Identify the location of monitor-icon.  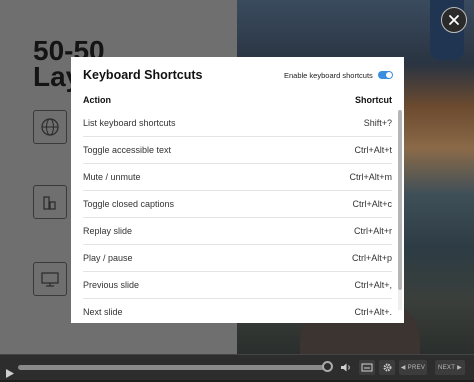
(50, 279).